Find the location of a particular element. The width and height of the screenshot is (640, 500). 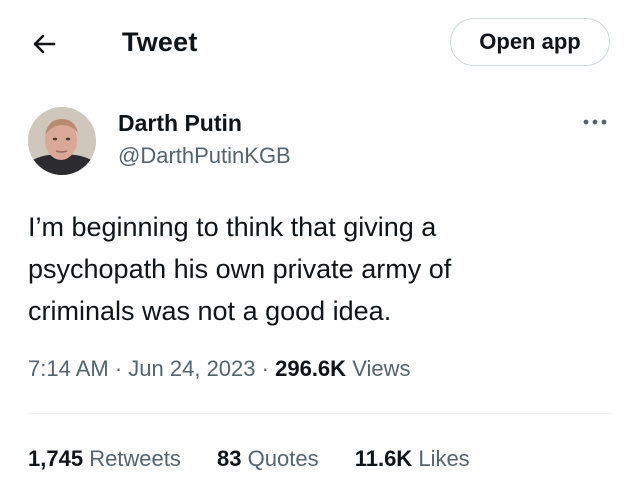

tweet-meta: 7:14 AM · Jun 24, 2023 · 296.6K Views is located at coordinates (219, 369).